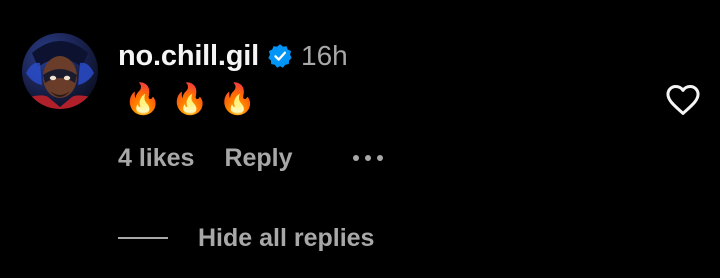 This screenshot has height=278, width=720. Describe the element at coordinates (60, 75) in the screenshot. I see `avatar-image` at that location.